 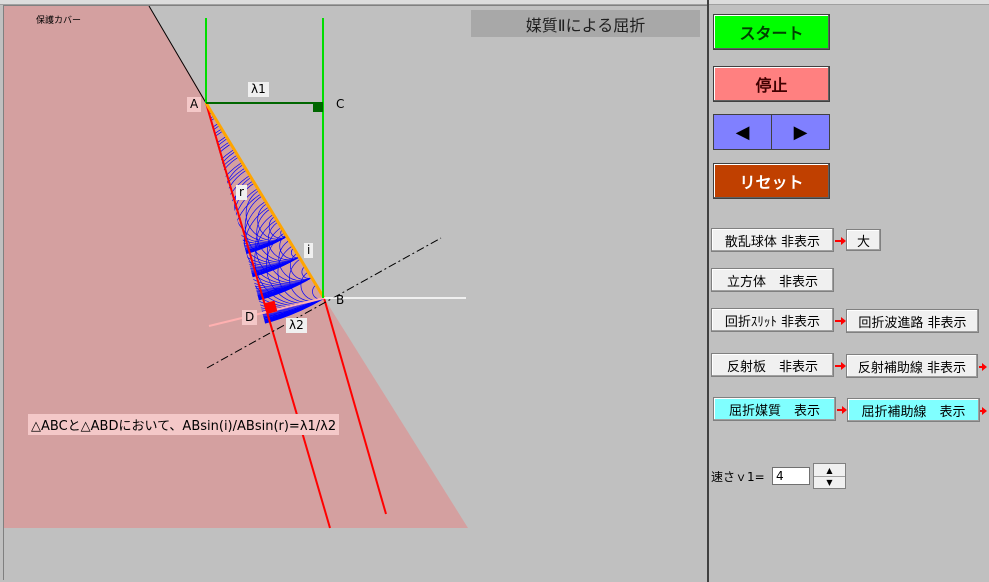 I want to click on refract-guide-toggle: 屈折補助線 表示, so click(x=913, y=410).